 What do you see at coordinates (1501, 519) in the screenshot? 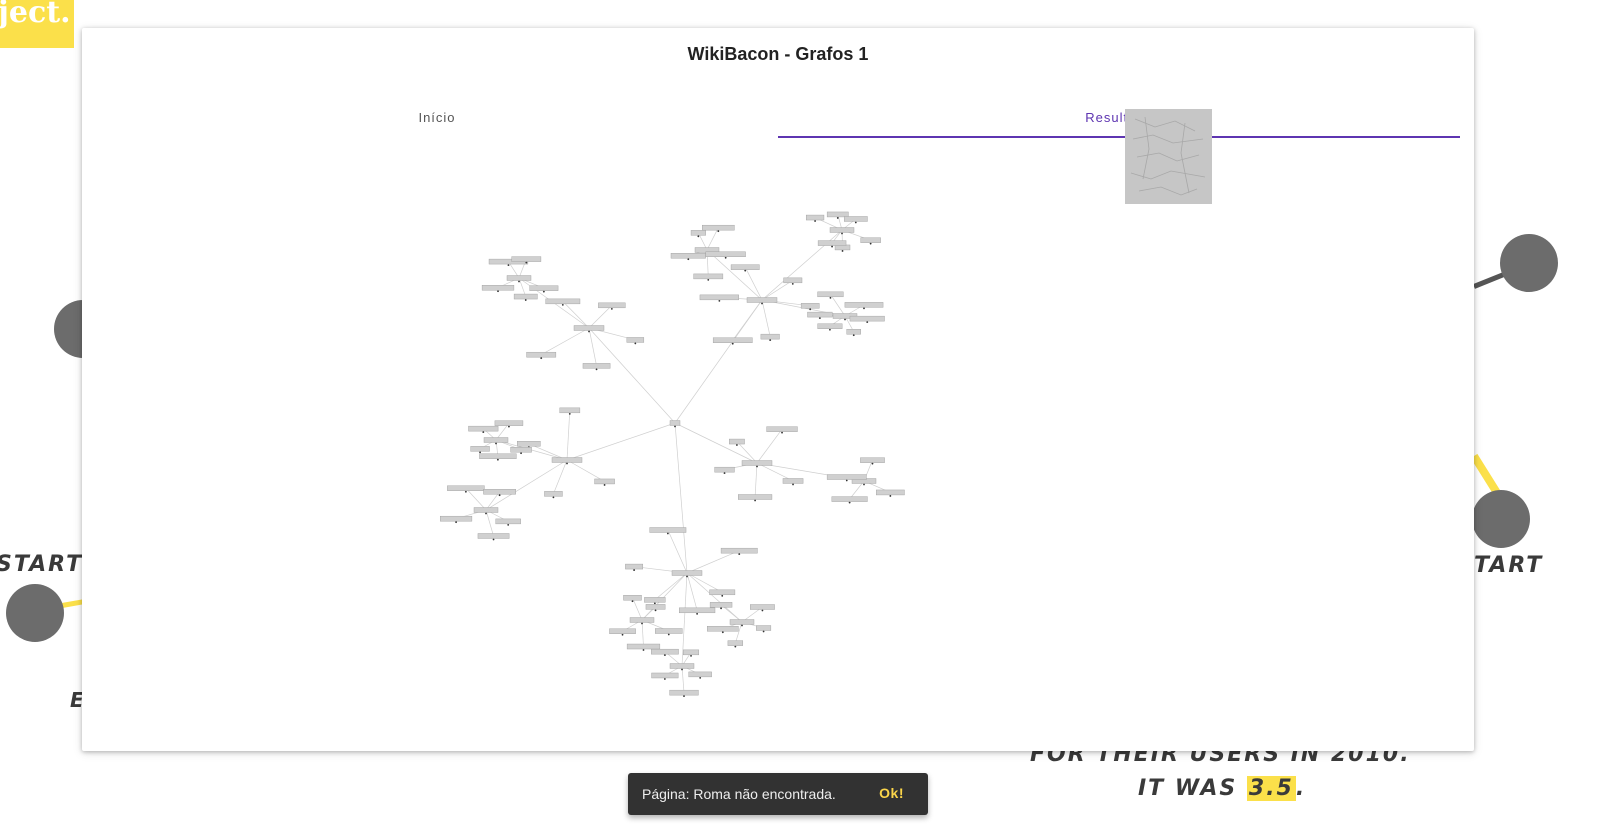
I see `decorative-node-right-mid` at bounding box center [1501, 519].